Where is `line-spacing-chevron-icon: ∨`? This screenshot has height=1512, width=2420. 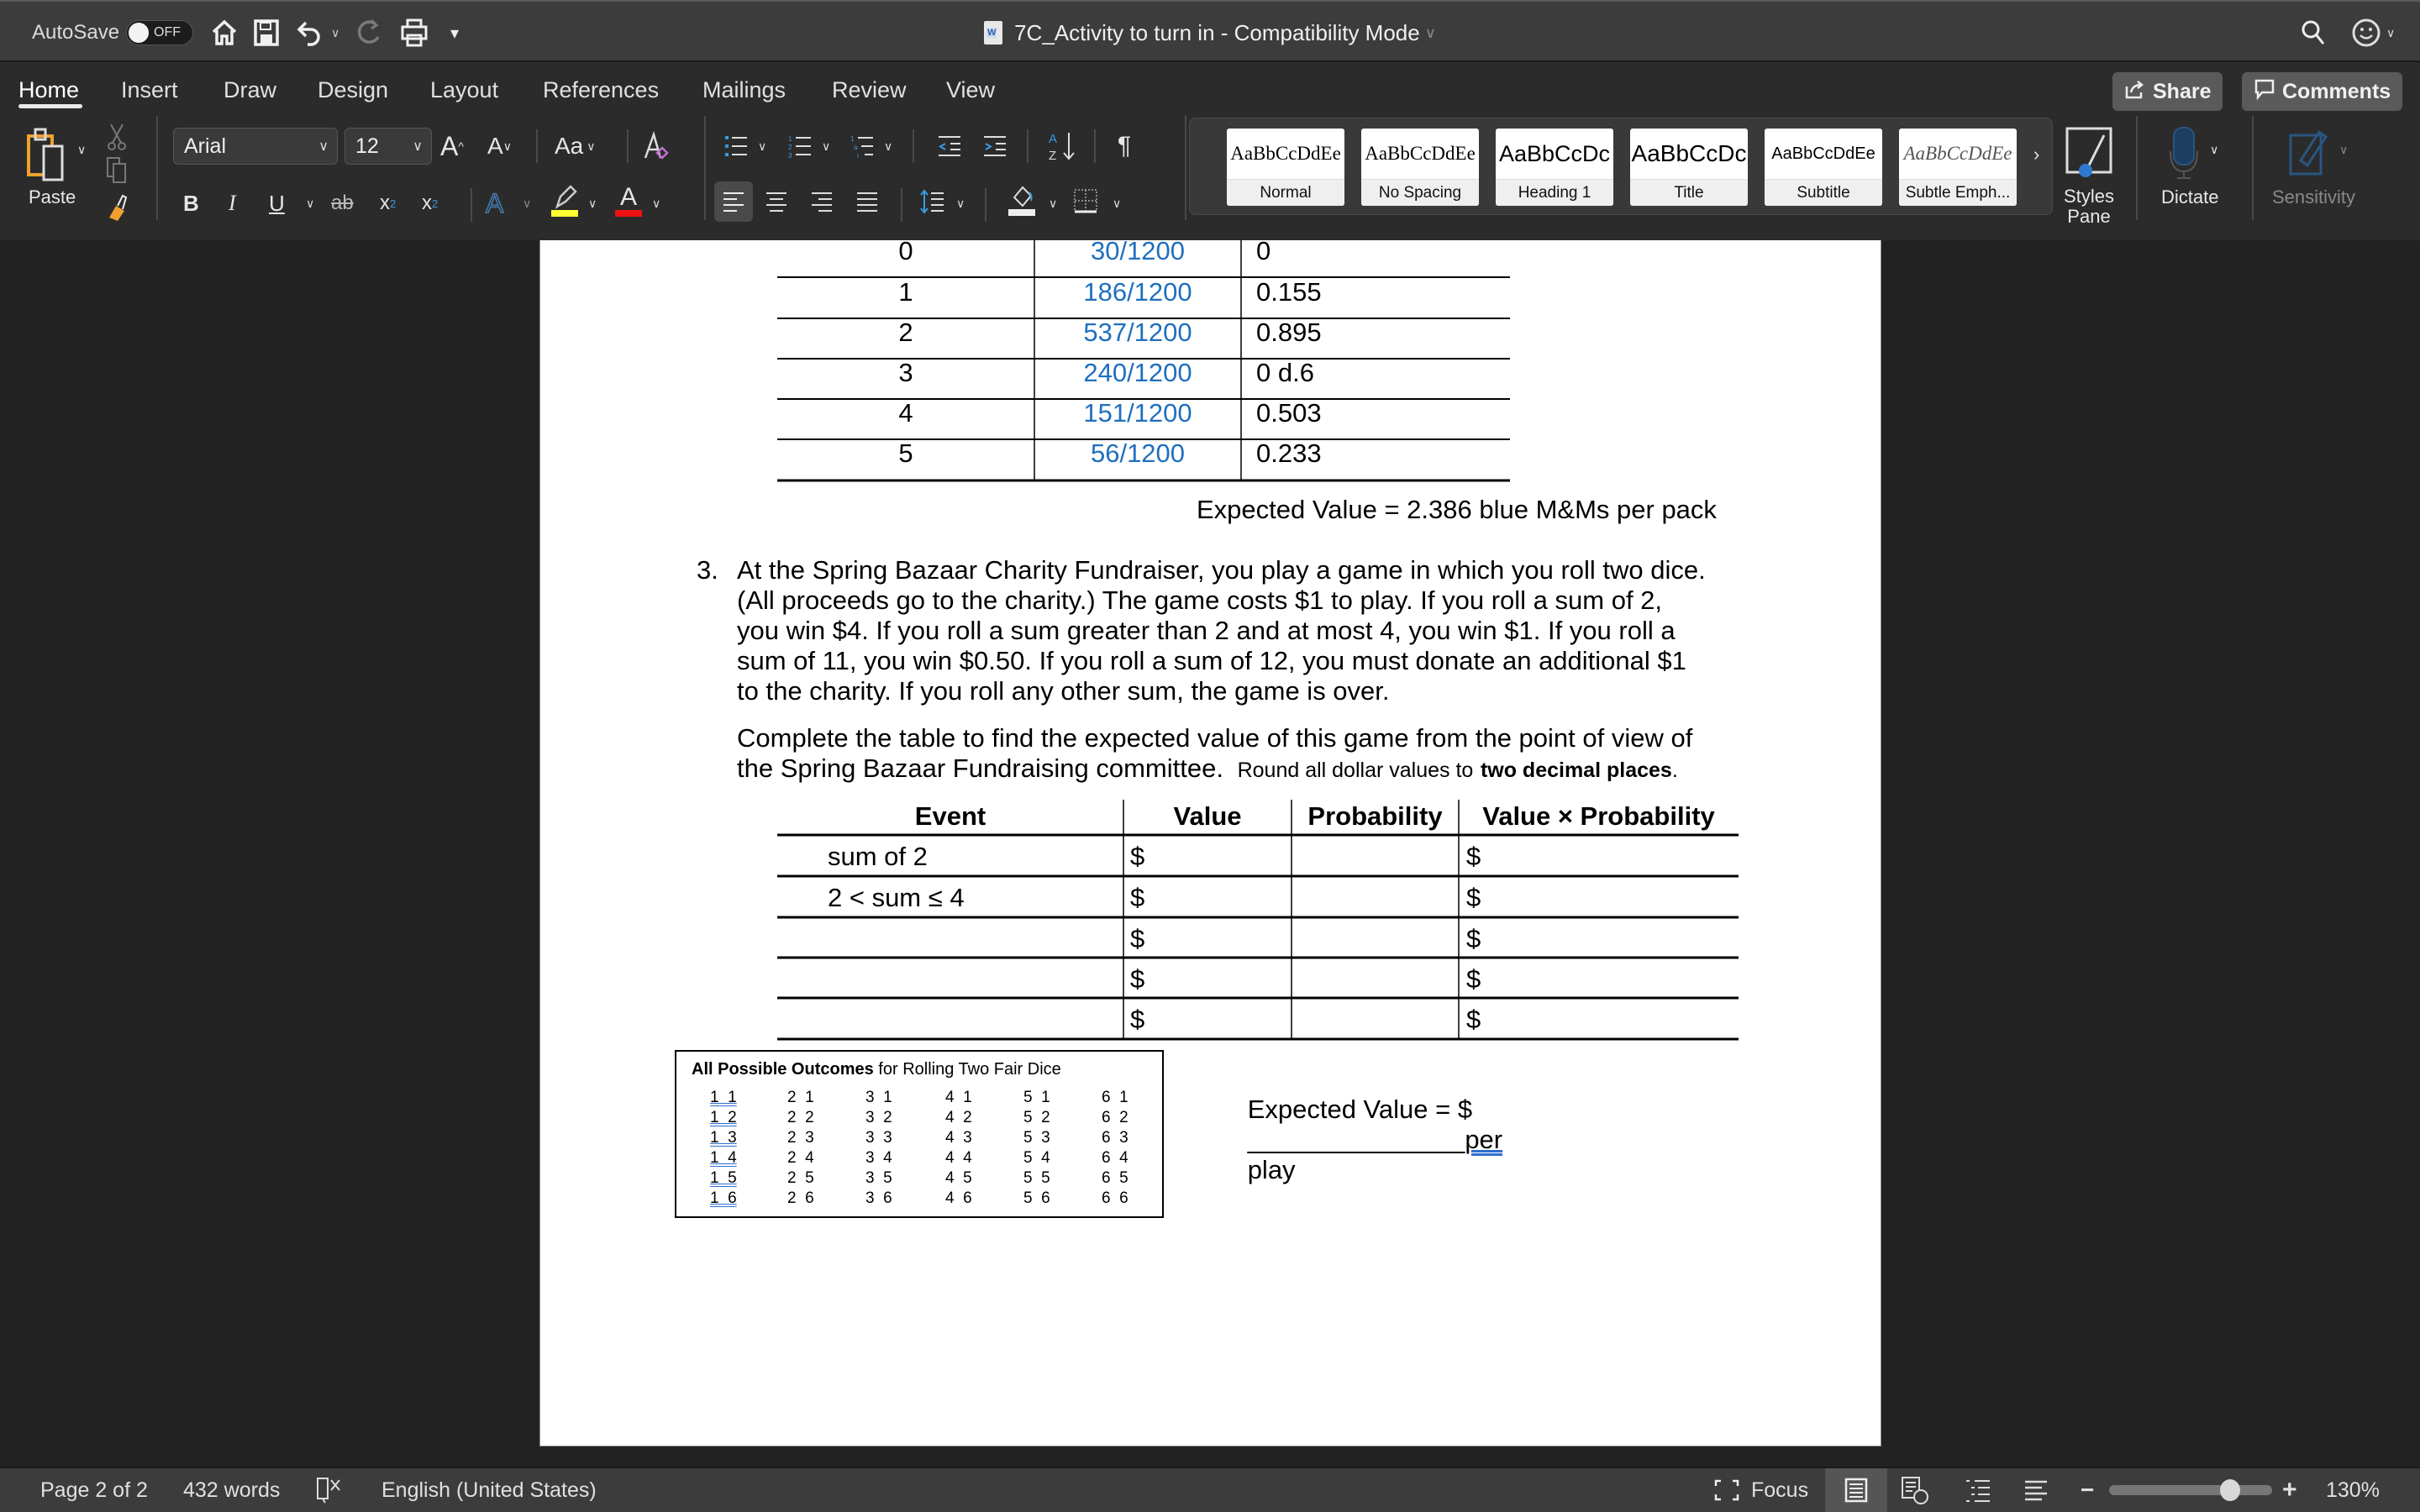 line-spacing-chevron-icon: ∨ is located at coordinates (959, 203).